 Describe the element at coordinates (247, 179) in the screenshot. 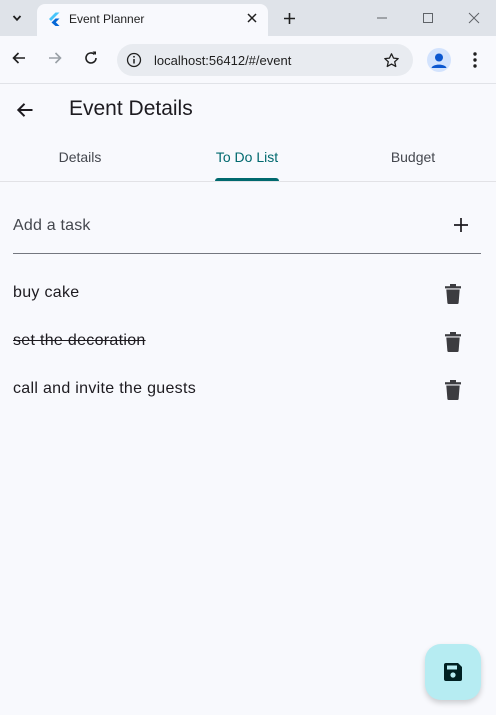

I see `tab-indicator` at that location.